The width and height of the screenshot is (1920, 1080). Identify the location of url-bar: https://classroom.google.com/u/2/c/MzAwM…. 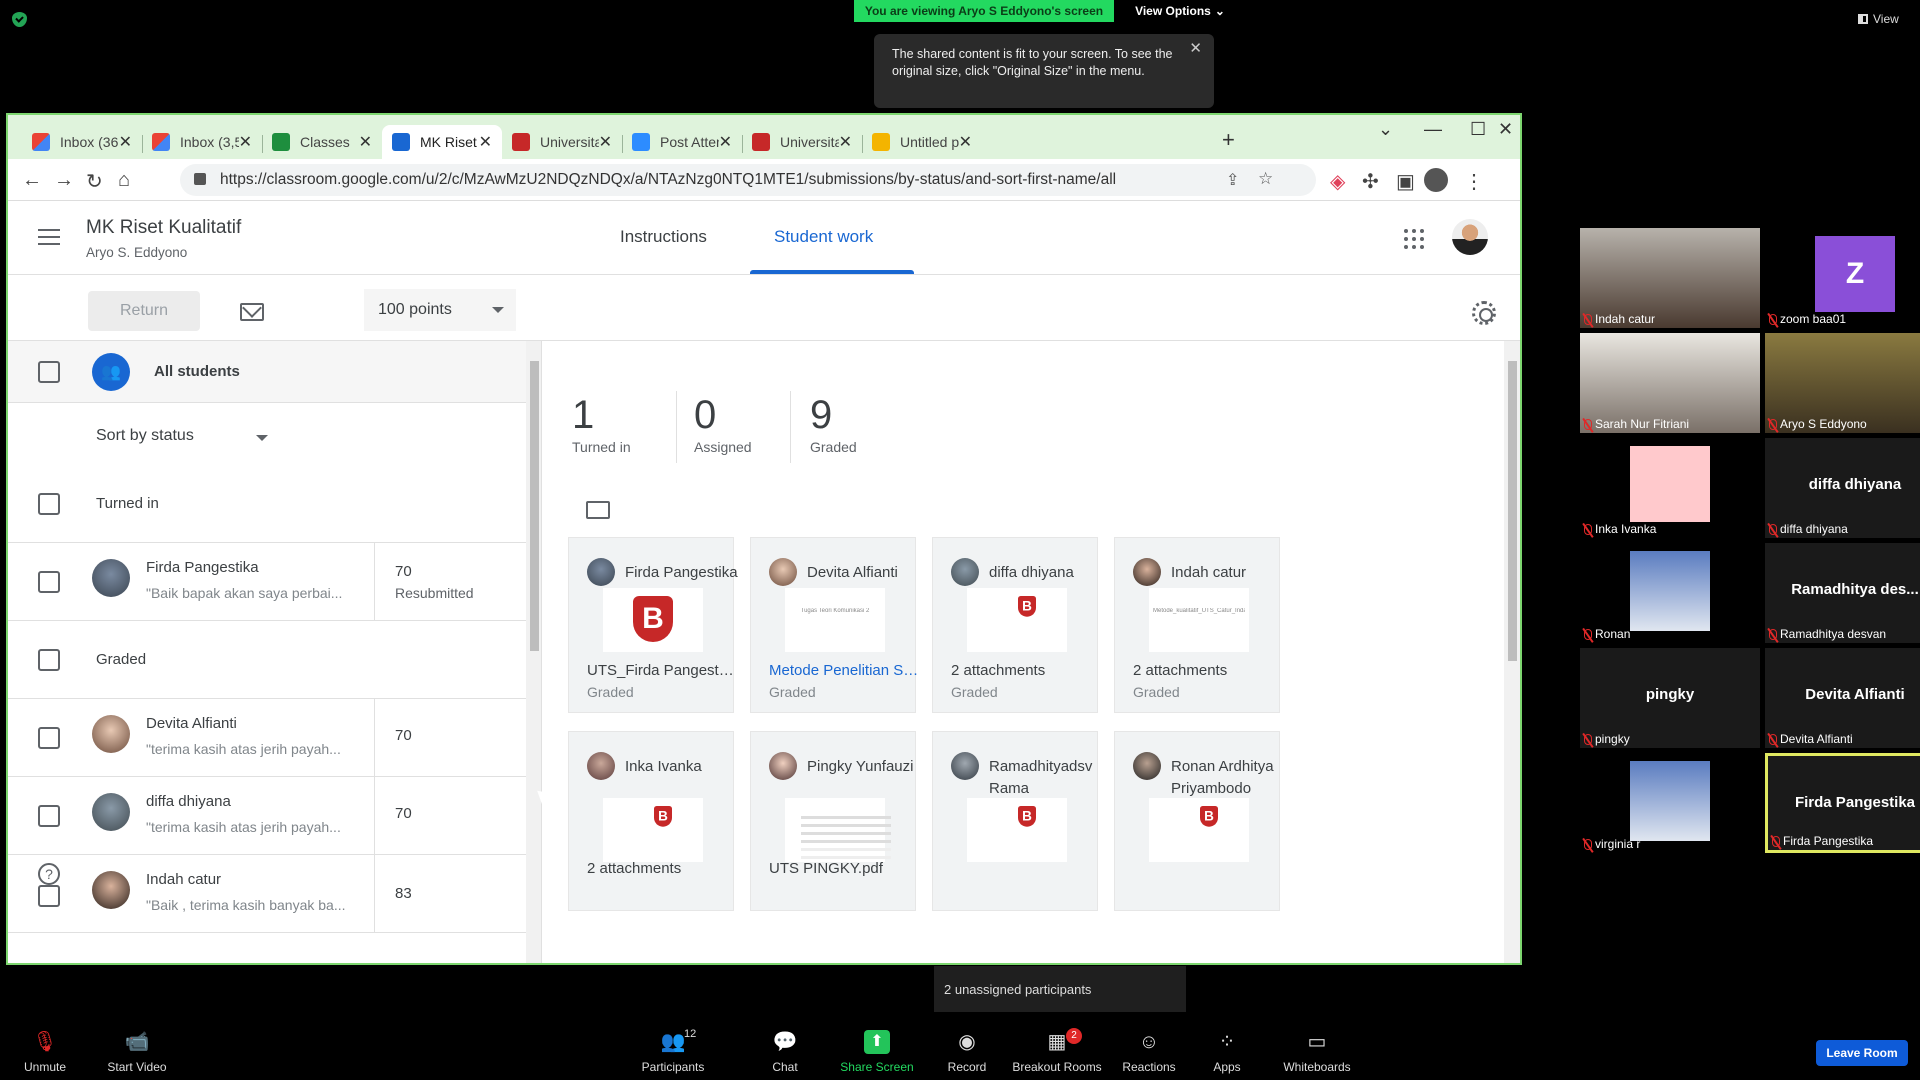
(748, 180).